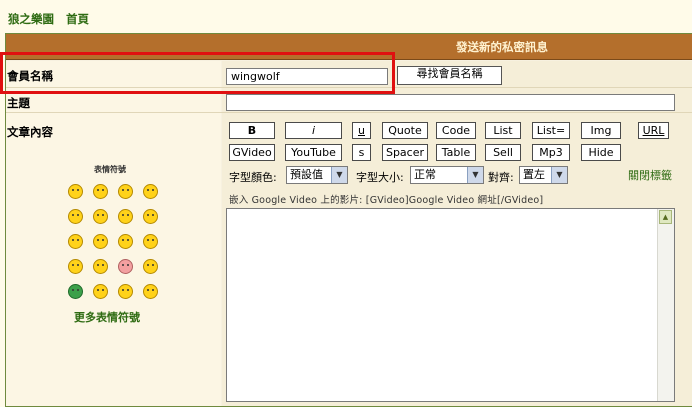 This screenshot has height=407, width=692. I want to click on mp3-button: Mp3, so click(551, 152).